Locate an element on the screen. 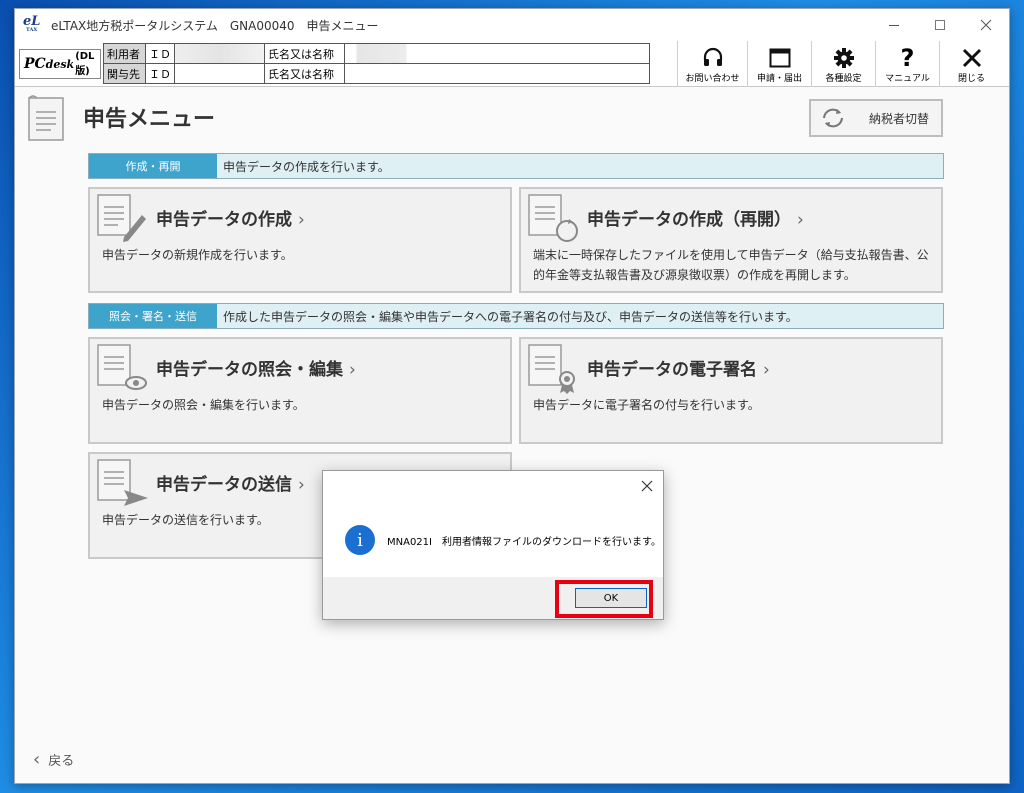 The height and width of the screenshot is (793, 1024). user-name-value is located at coordinates (497, 53).